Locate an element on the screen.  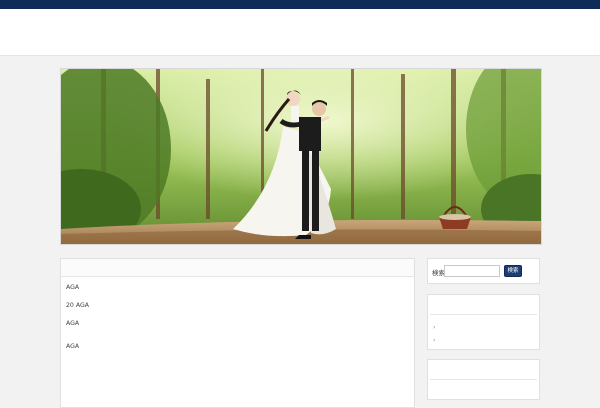
recent-posts-title is located at coordinates (483, 305).